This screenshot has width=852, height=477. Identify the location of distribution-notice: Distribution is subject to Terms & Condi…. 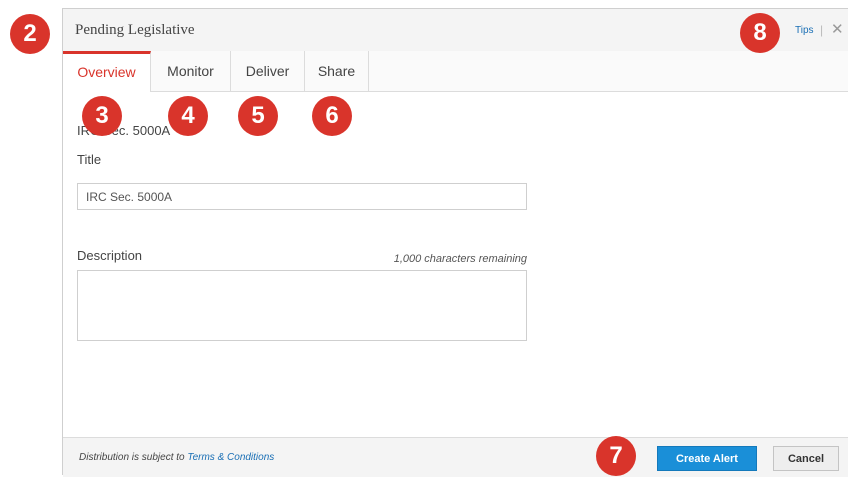
(176, 457).